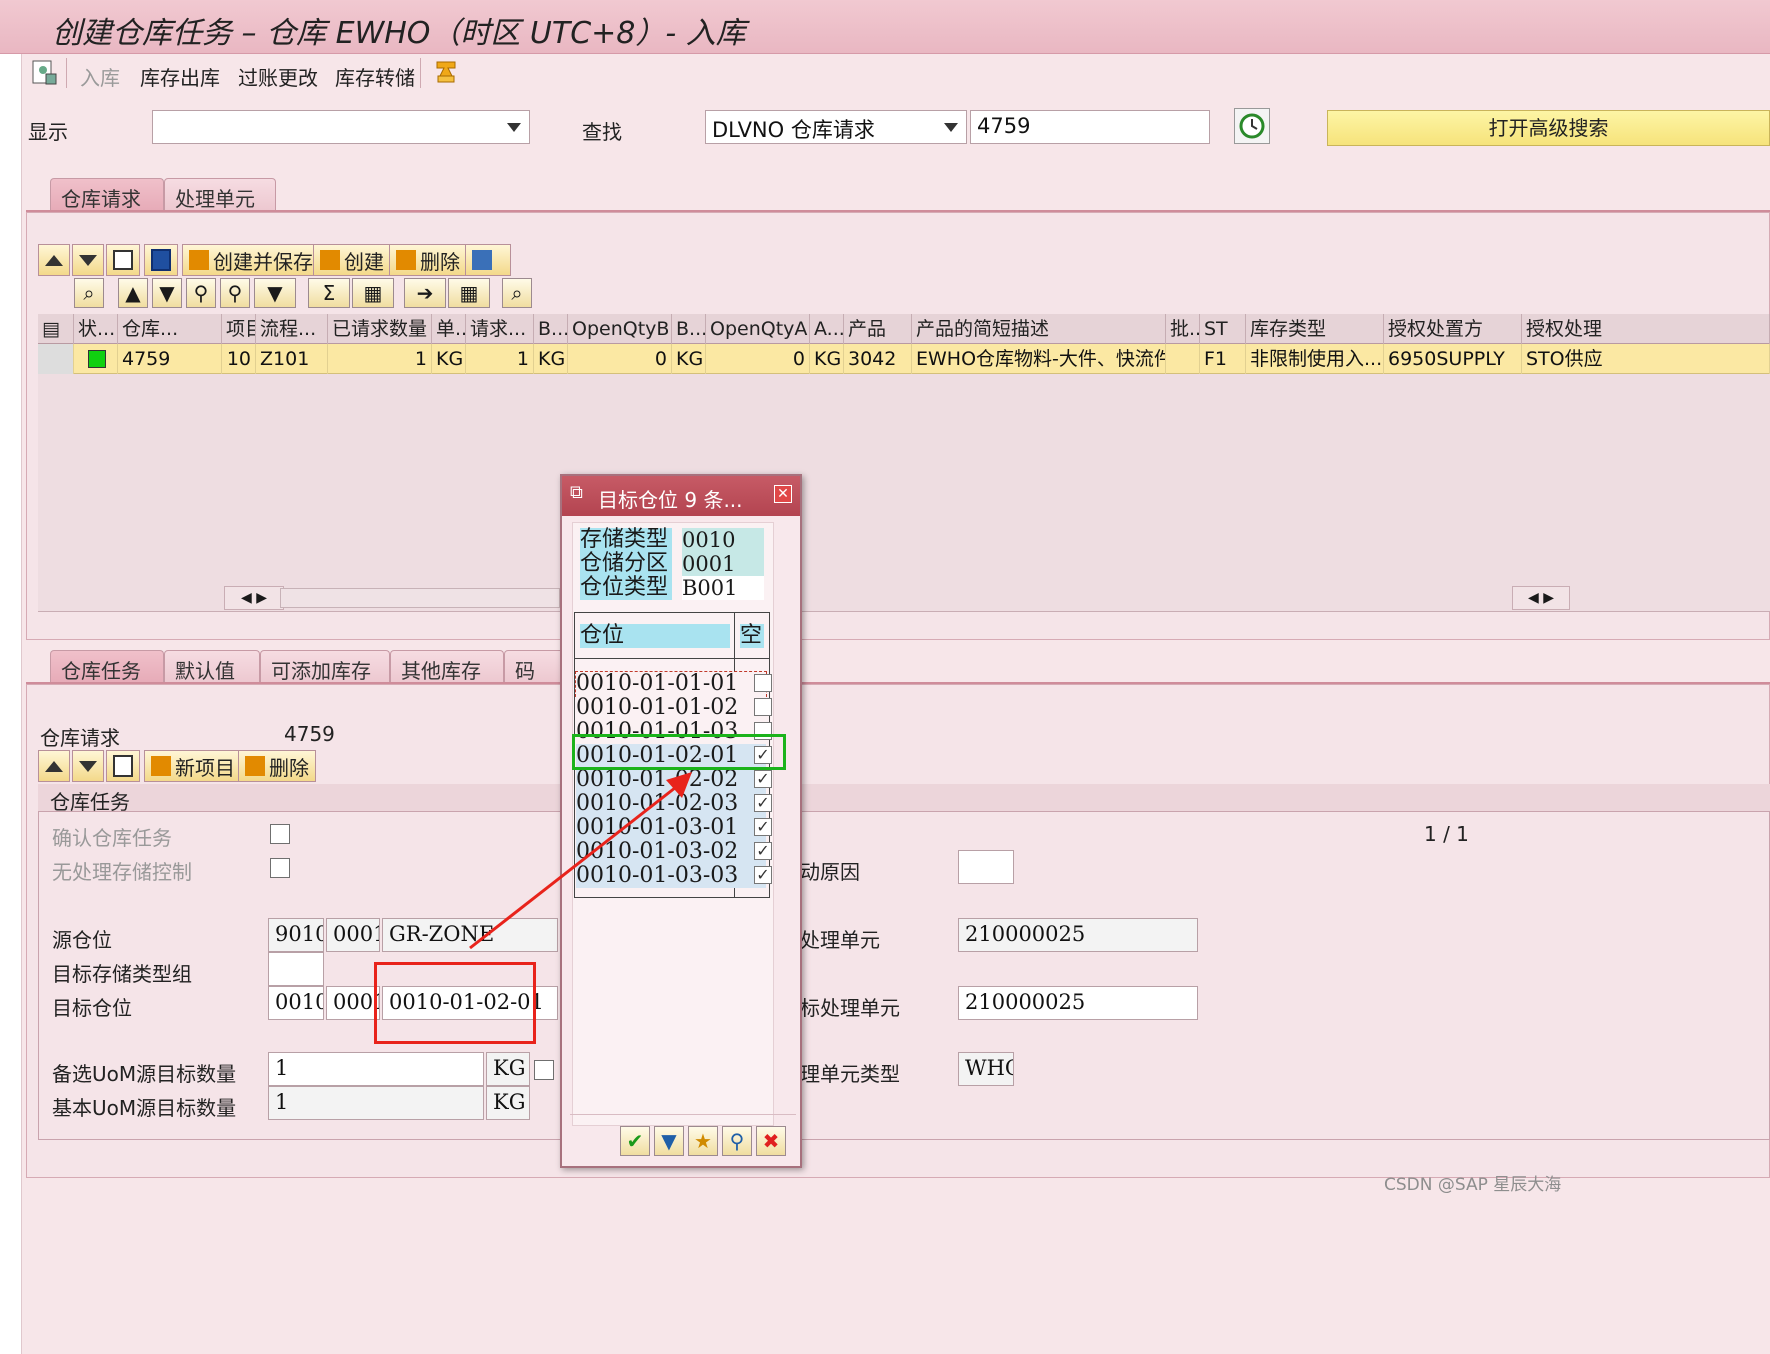 This screenshot has width=1770, height=1354. I want to click on base-uom-qty-field: 1, so click(376, 1103).